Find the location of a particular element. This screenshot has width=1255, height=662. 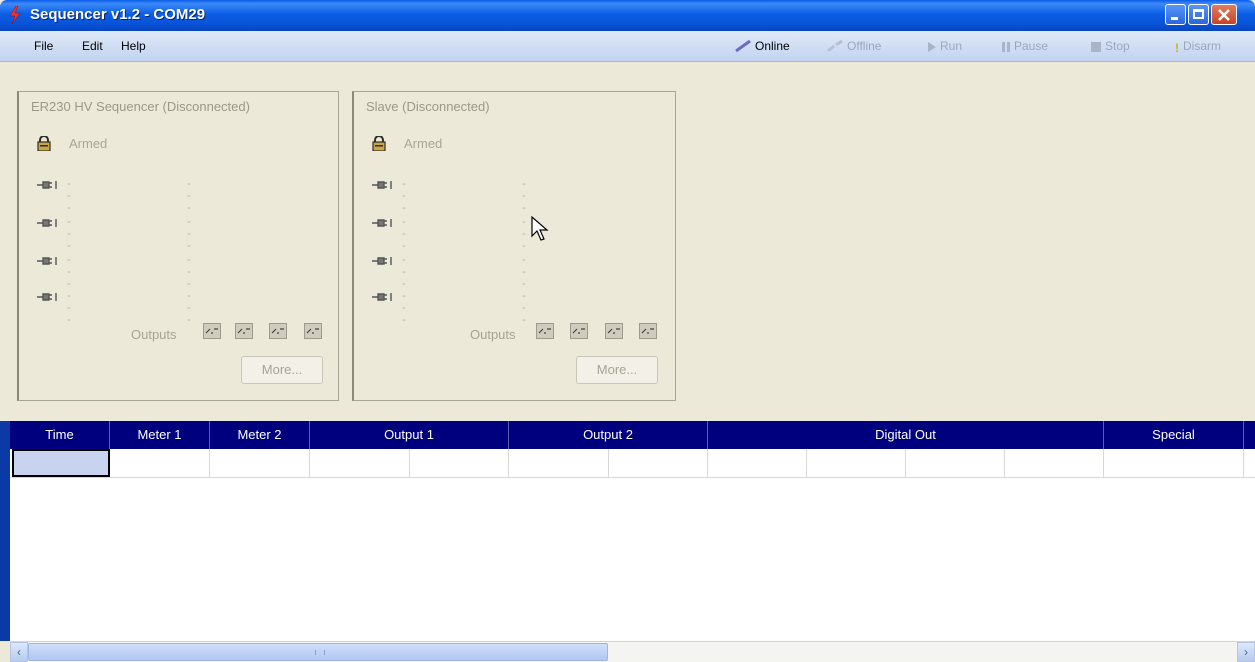

stop-label: Stop is located at coordinates (1117, 46).